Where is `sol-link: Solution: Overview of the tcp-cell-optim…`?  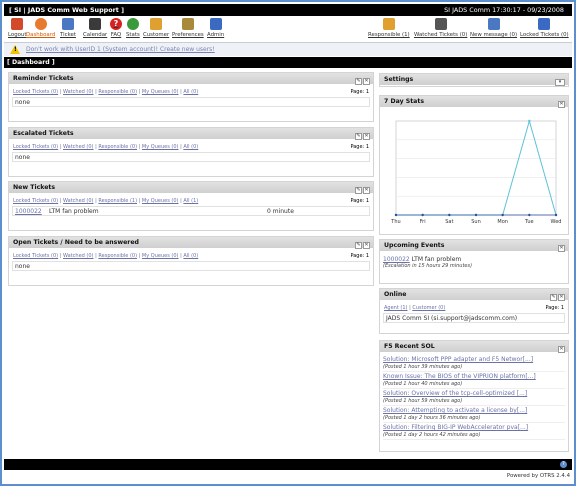 sol-link: Solution: Overview of the tcp-cell-optim… is located at coordinates (474, 393).